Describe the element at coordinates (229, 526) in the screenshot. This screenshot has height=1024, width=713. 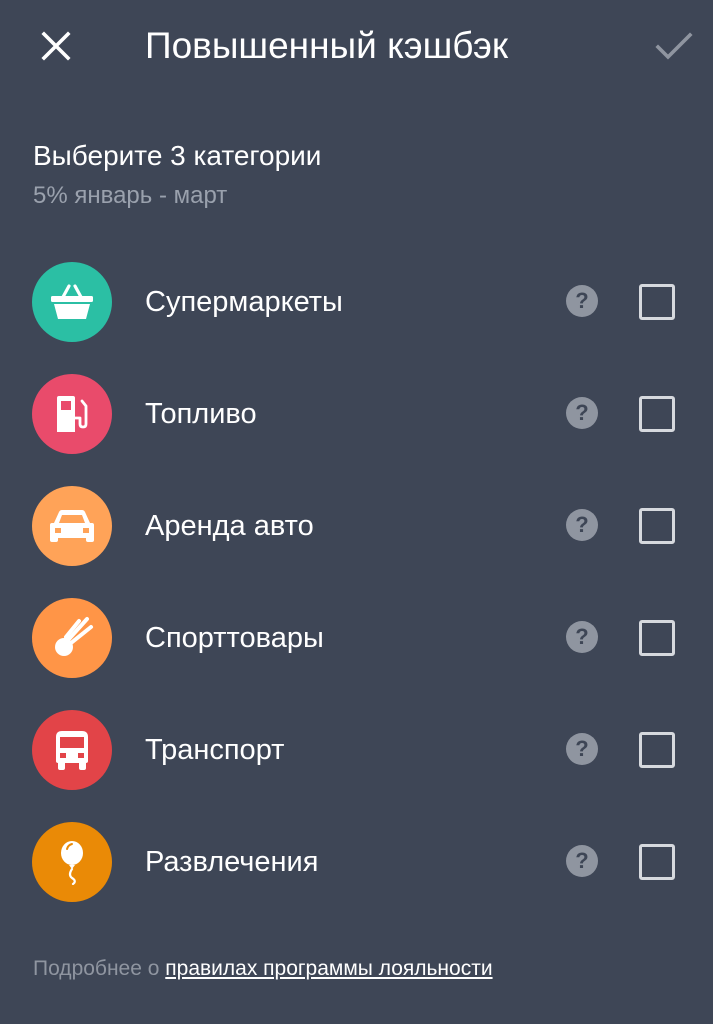
I see `category-label: Аренда авто` at that location.